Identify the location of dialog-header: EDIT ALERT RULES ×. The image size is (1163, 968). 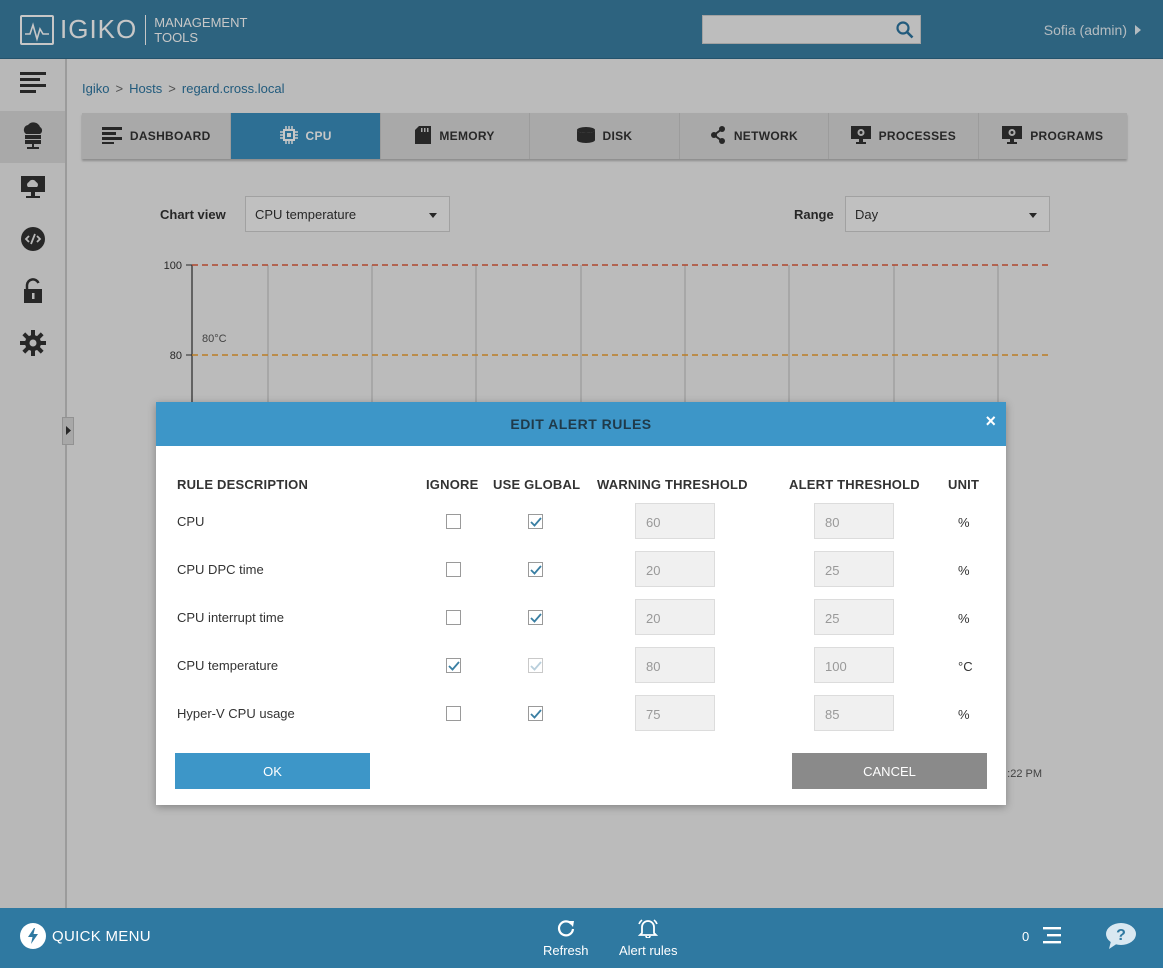
(581, 424).